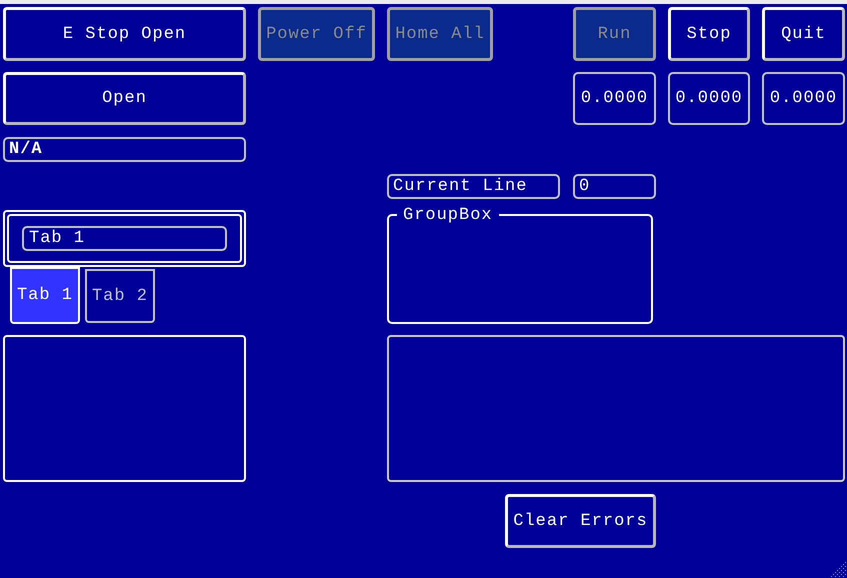 Image resolution: width=847 pixels, height=578 pixels. What do you see at coordinates (803, 34) in the screenshot?
I see `button: Quit` at bounding box center [803, 34].